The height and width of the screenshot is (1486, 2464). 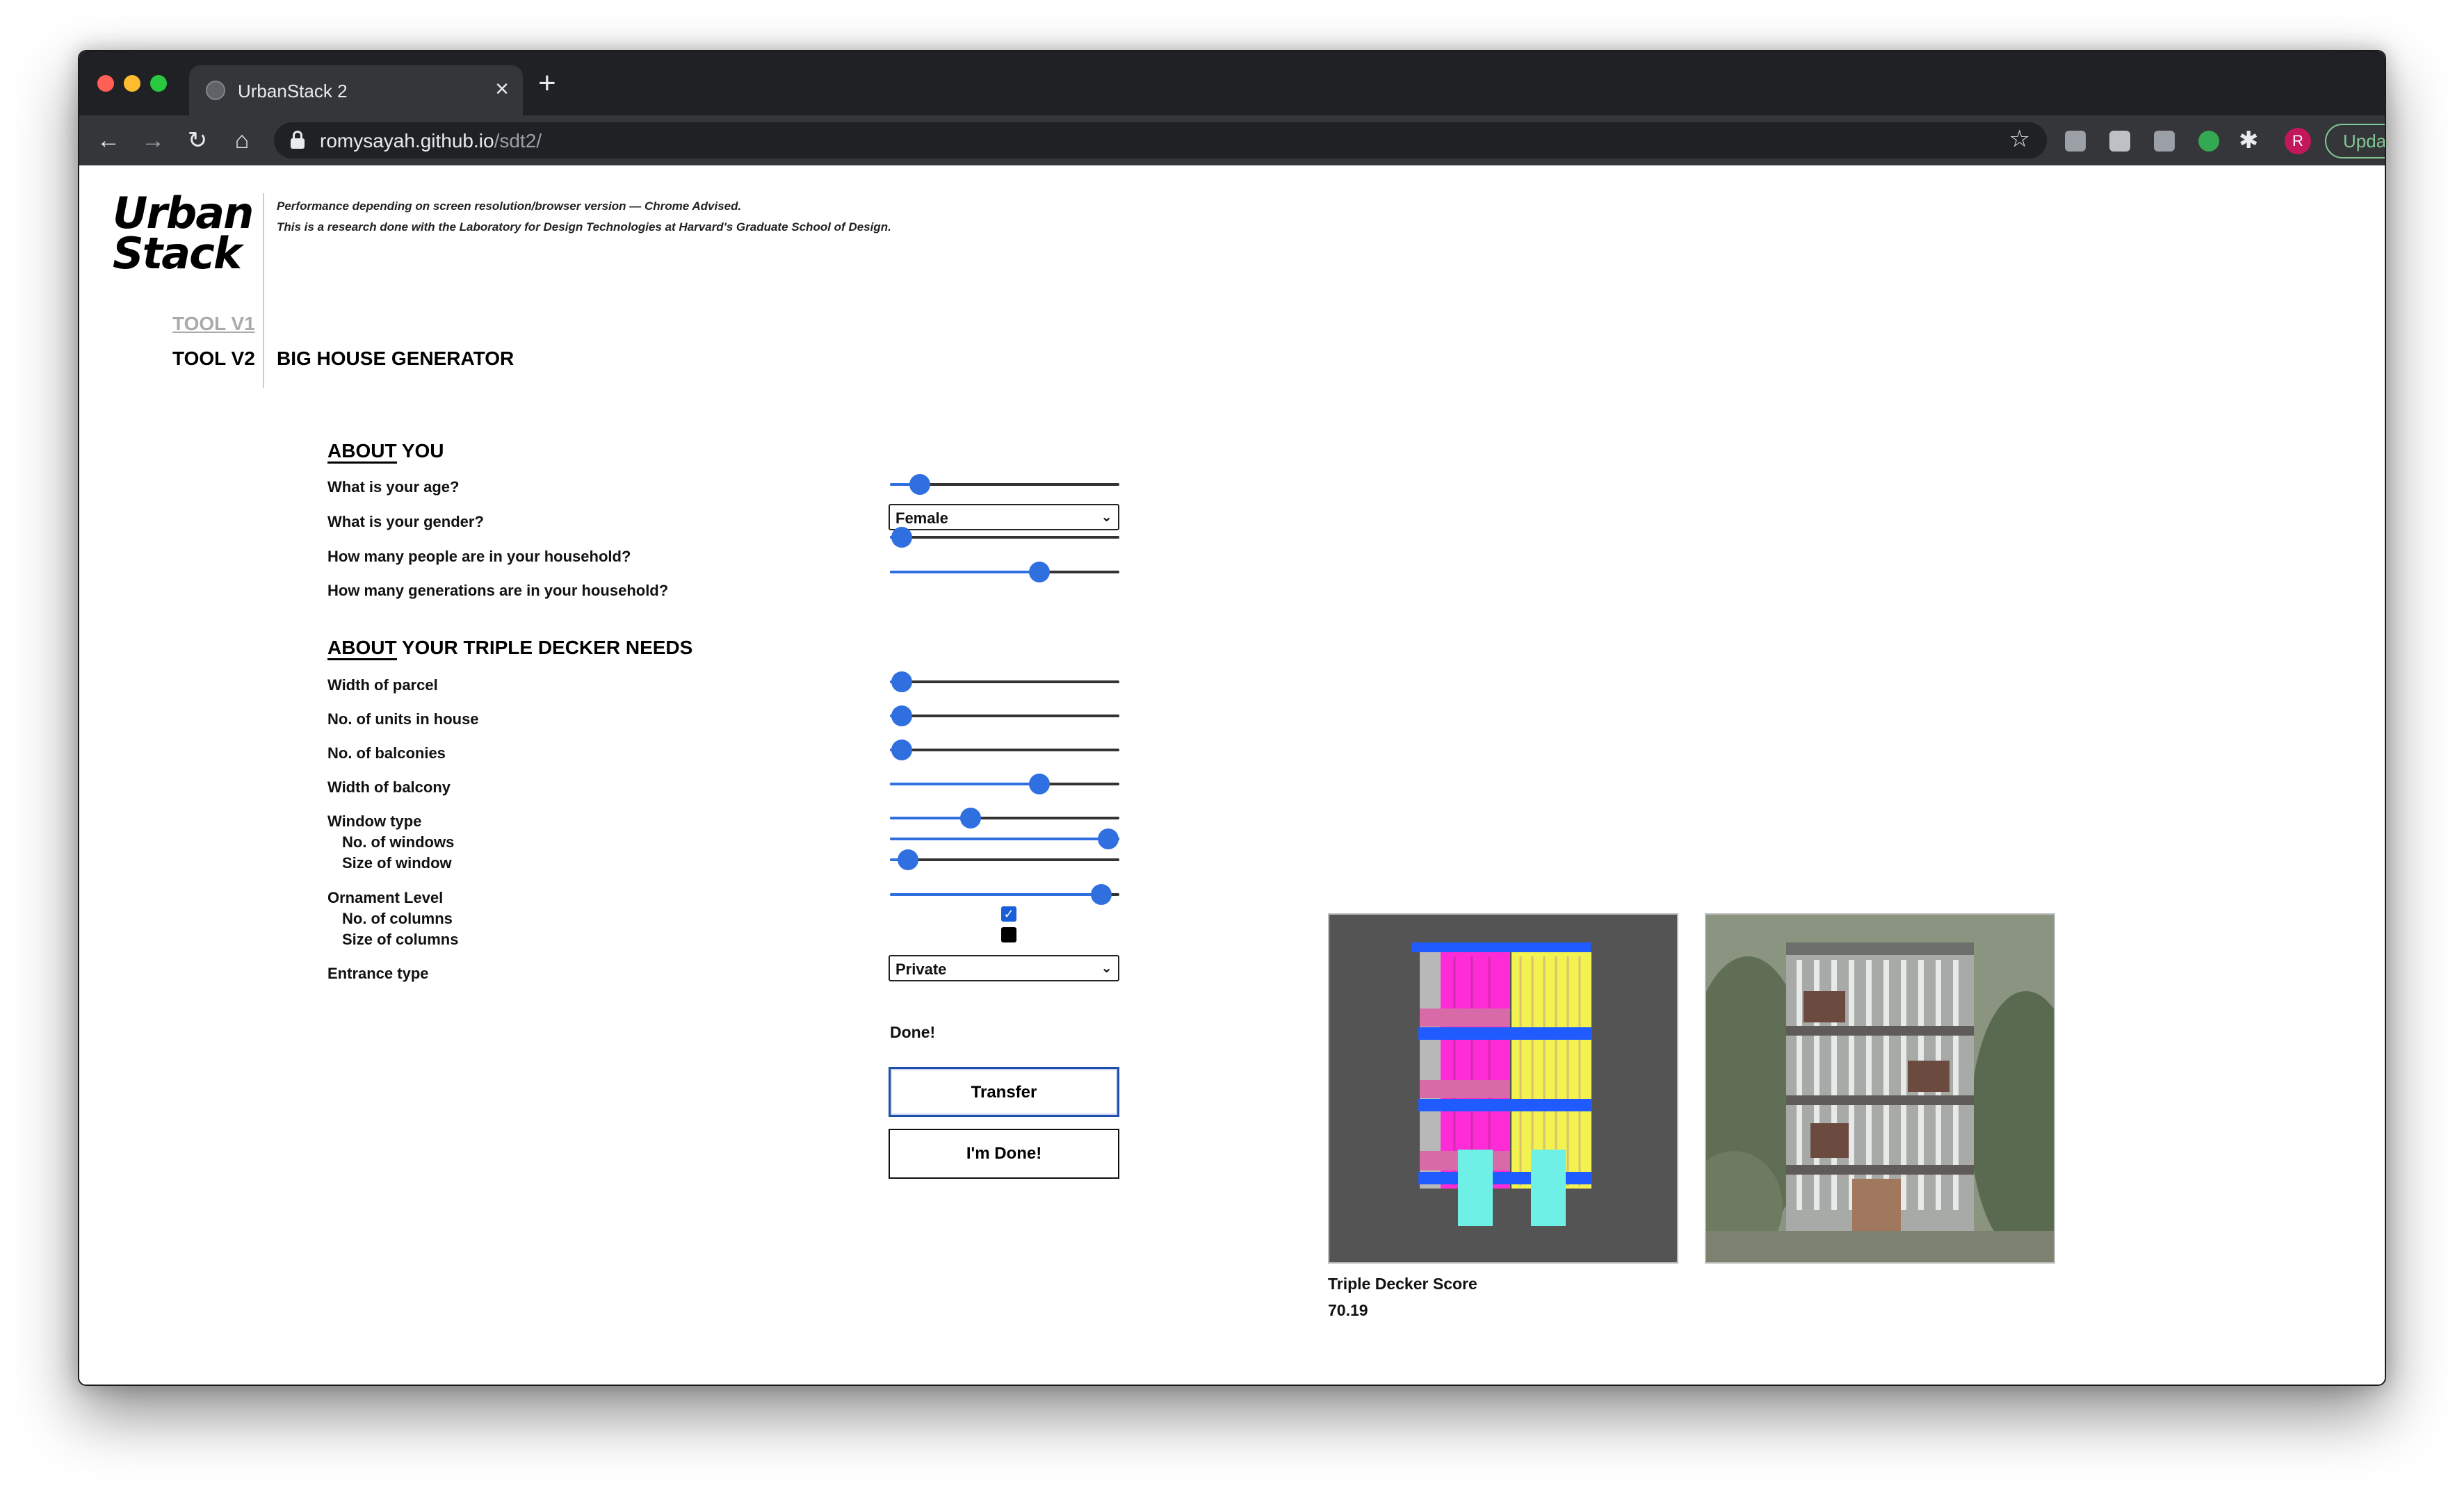 What do you see at coordinates (479, 557) in the screenshot?
I see `household-question: How many people are in your household?` at bounding box center [479, 557].